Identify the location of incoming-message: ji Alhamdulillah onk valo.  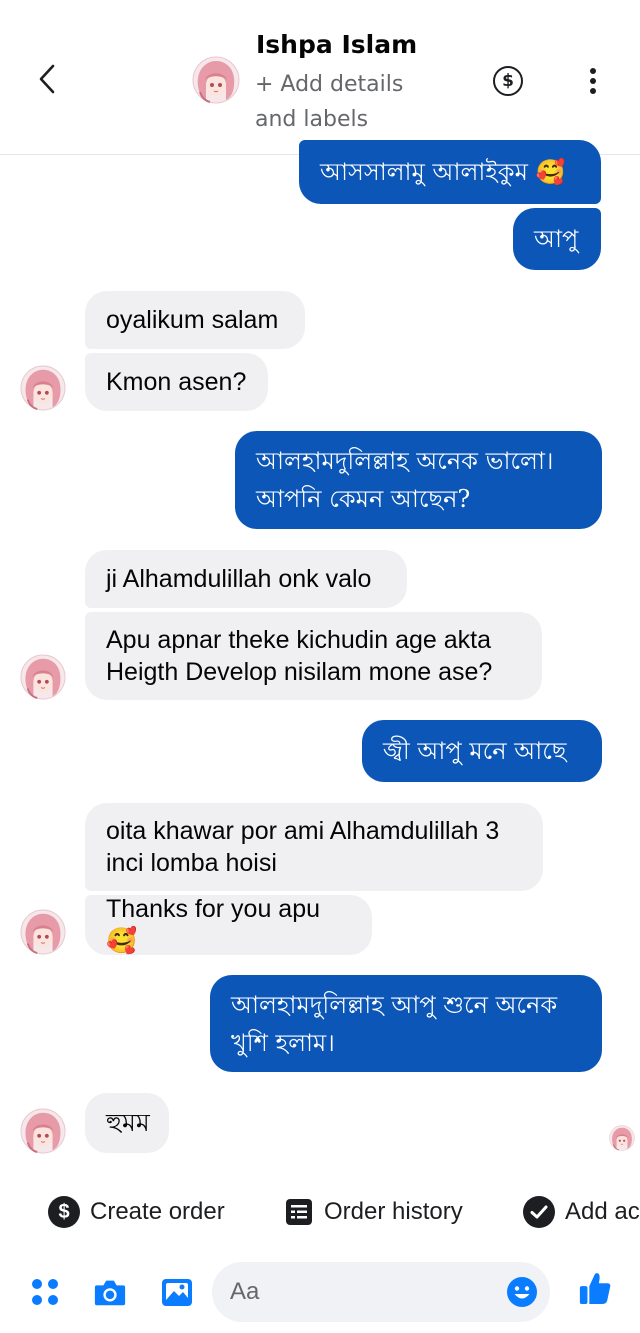
(246, 579).